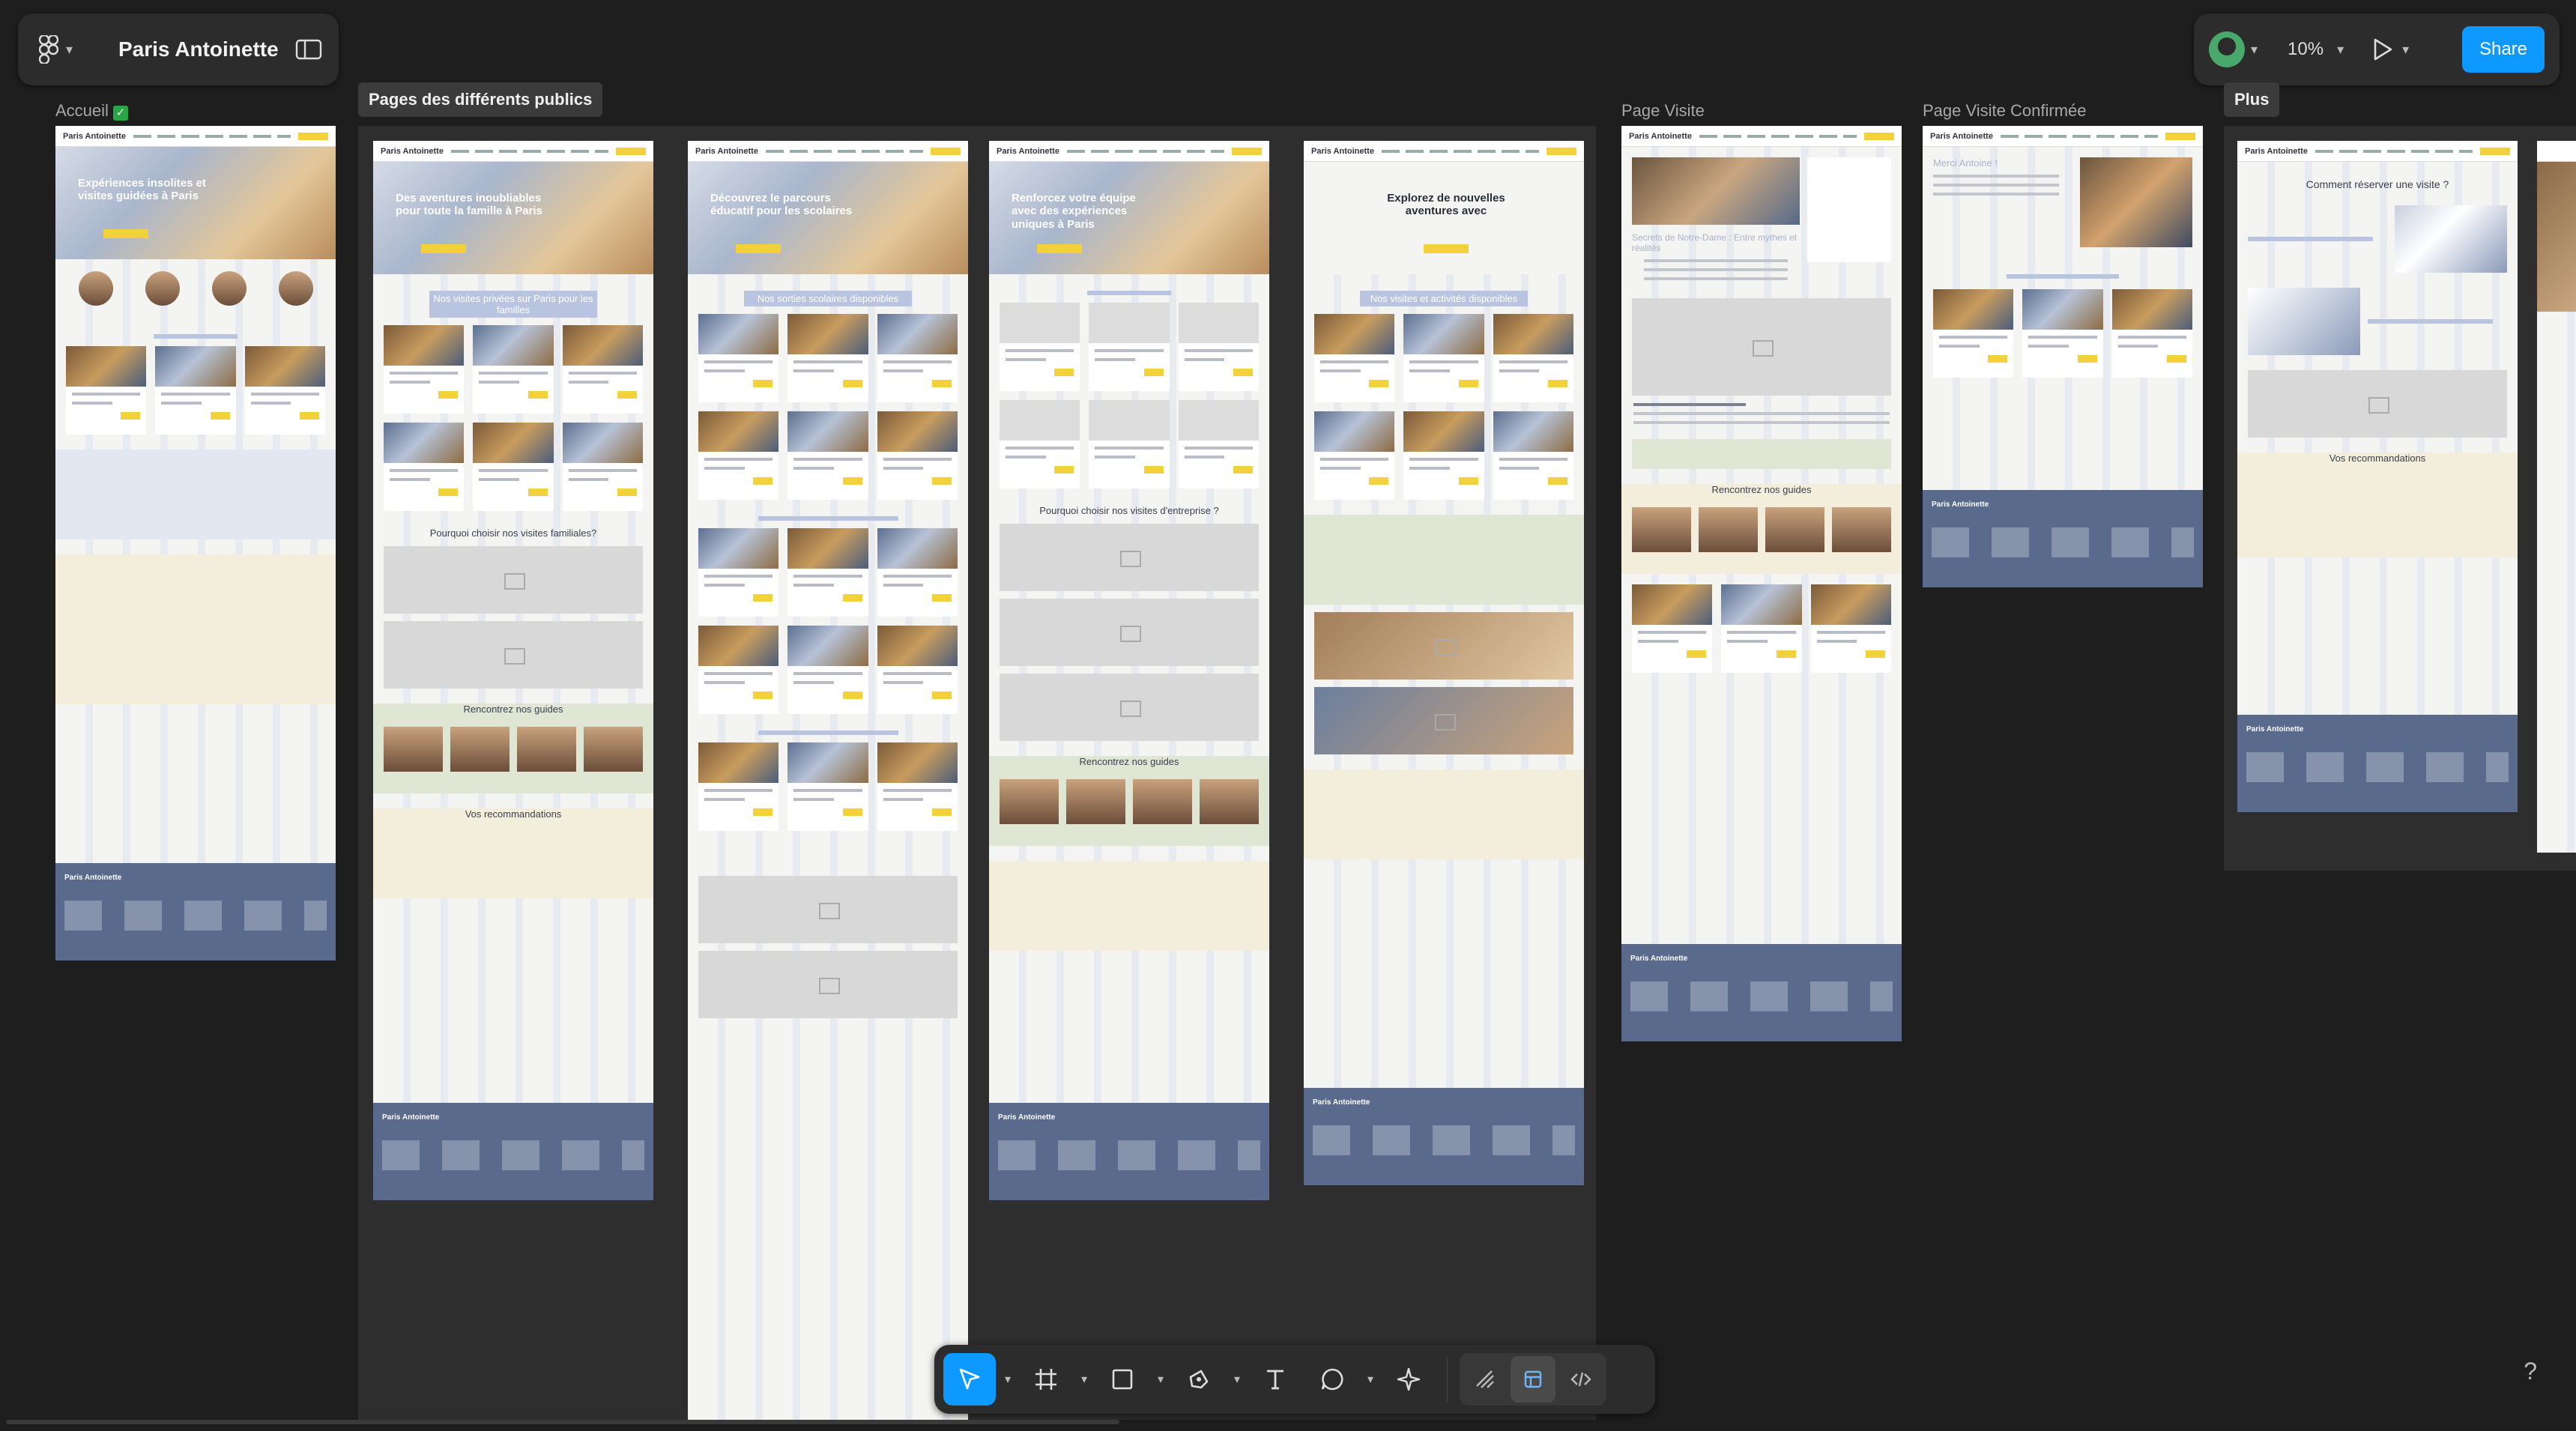 Image resolution: width=2576 pixels, height=1431 pixels. I want to click on zoom-level: 10%, so click(2306, 49).